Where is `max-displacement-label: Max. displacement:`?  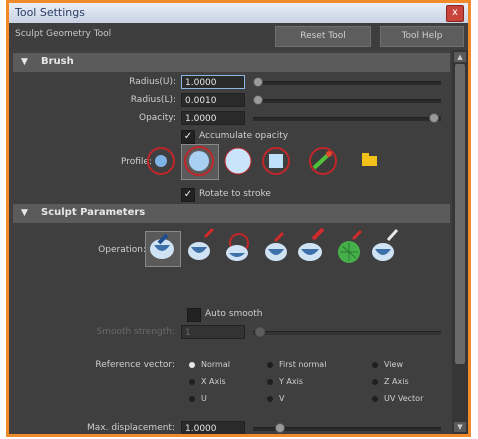
max-displacement-label: Max. displacement: is located at coordinates (130, 428).